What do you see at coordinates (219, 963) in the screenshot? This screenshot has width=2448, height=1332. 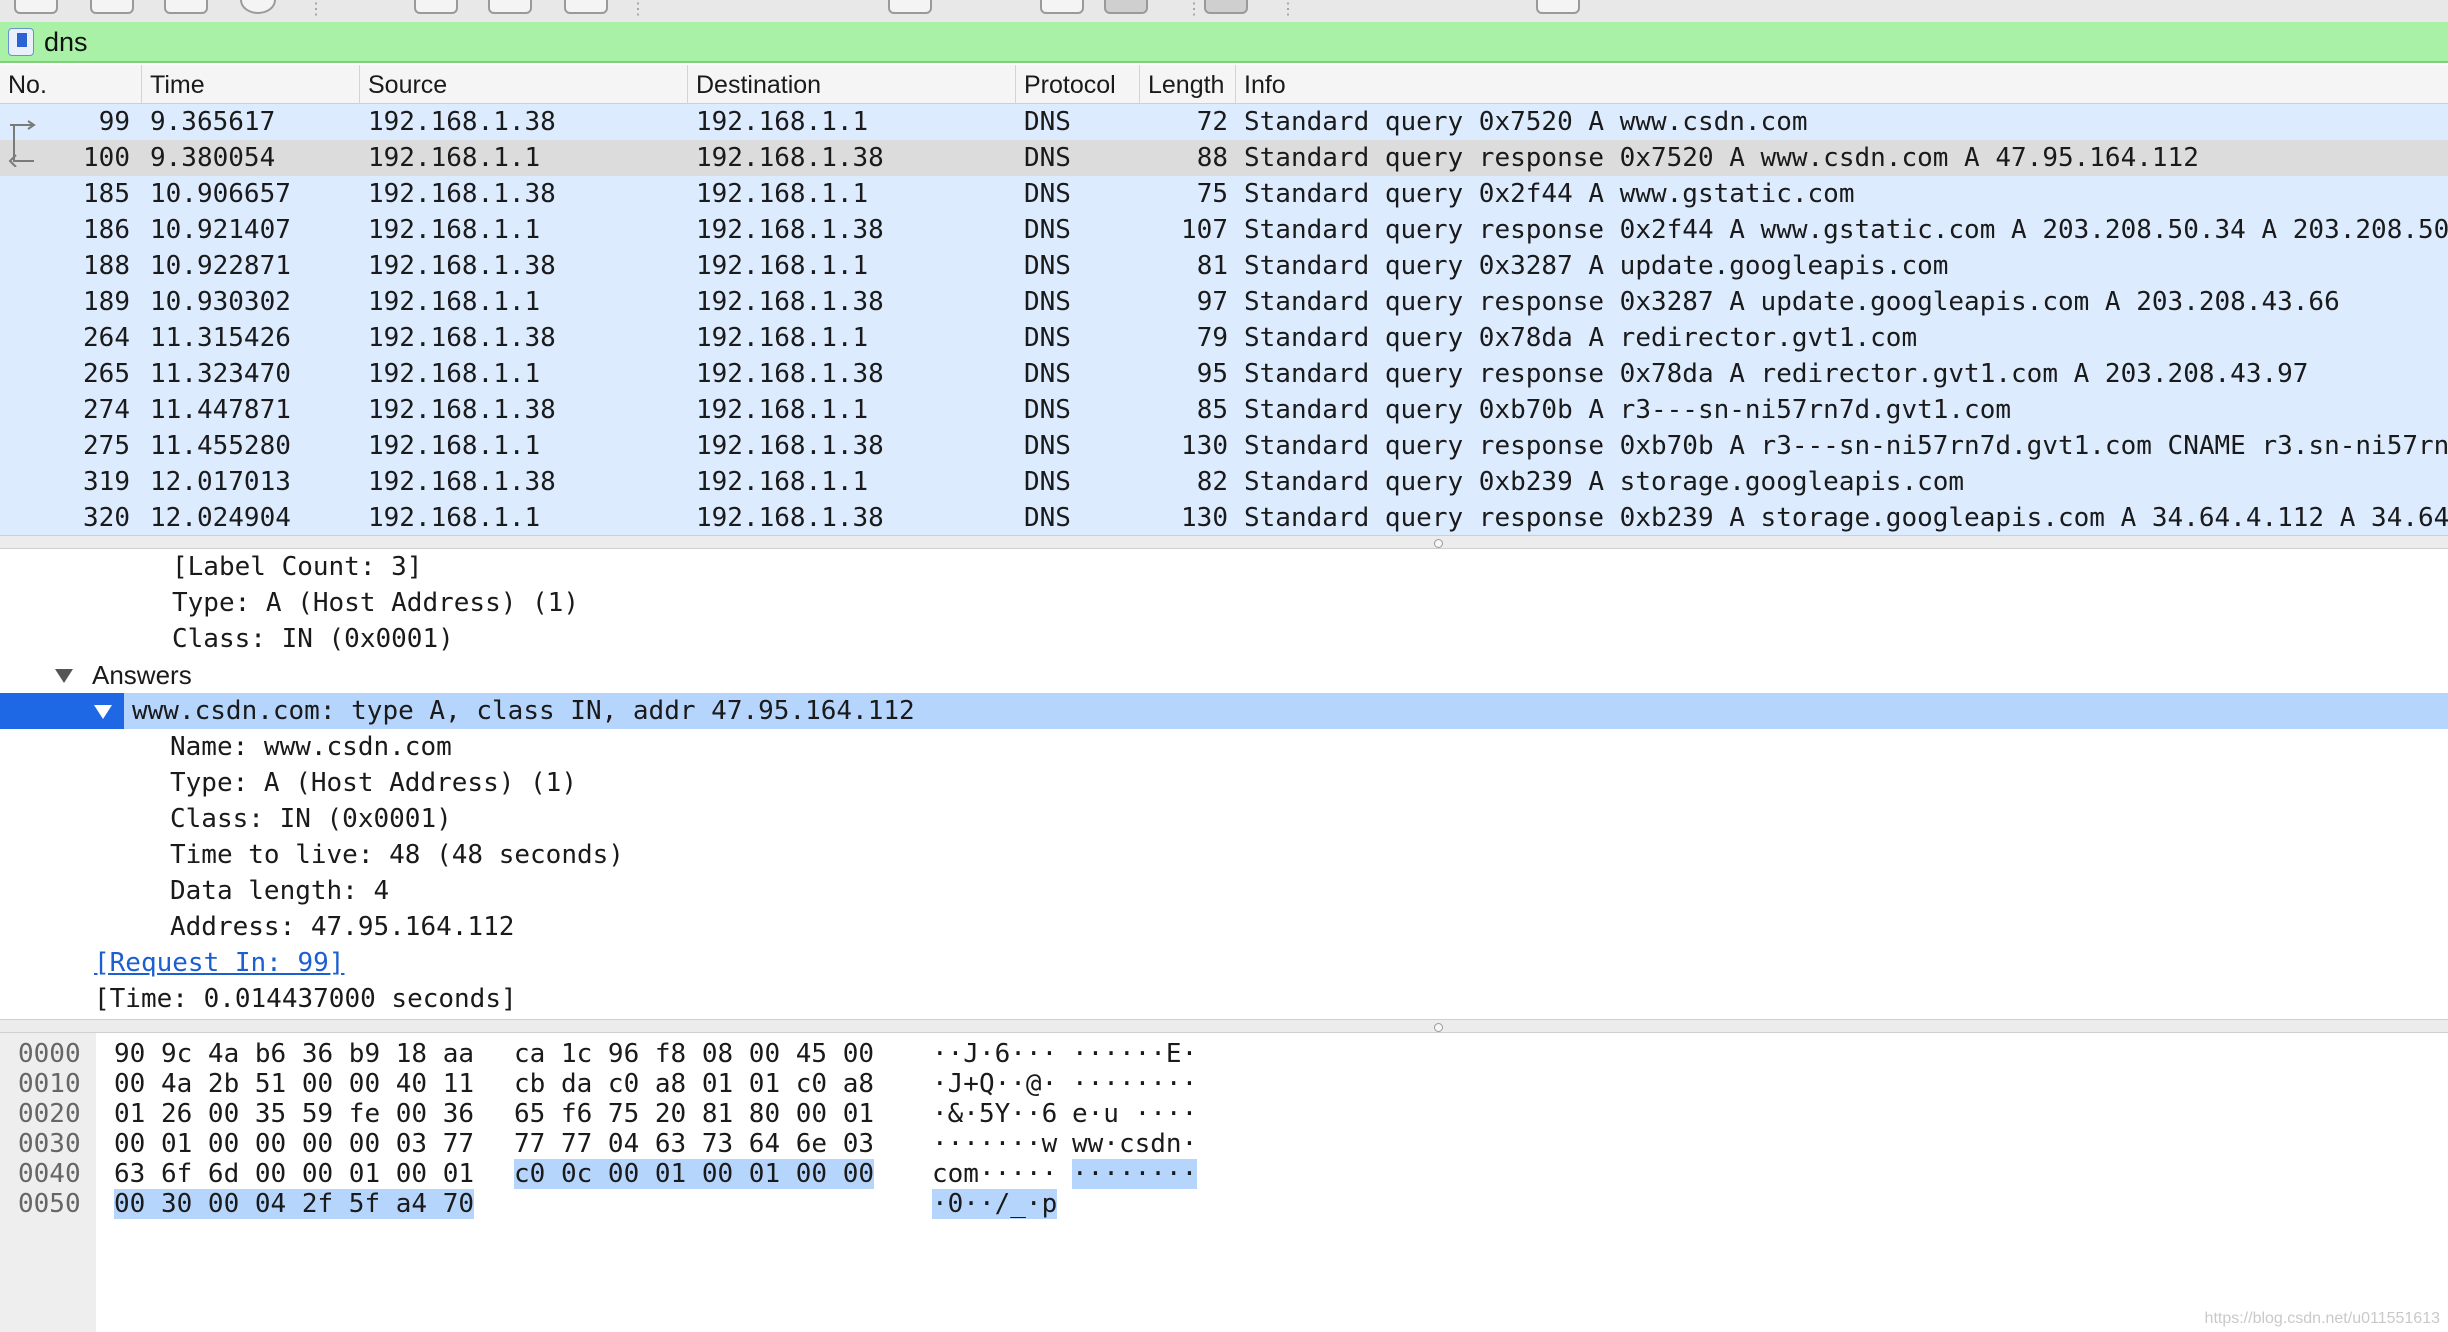 I see `request-in-link: [Request In: 99]` at bounding box center [219, 963].